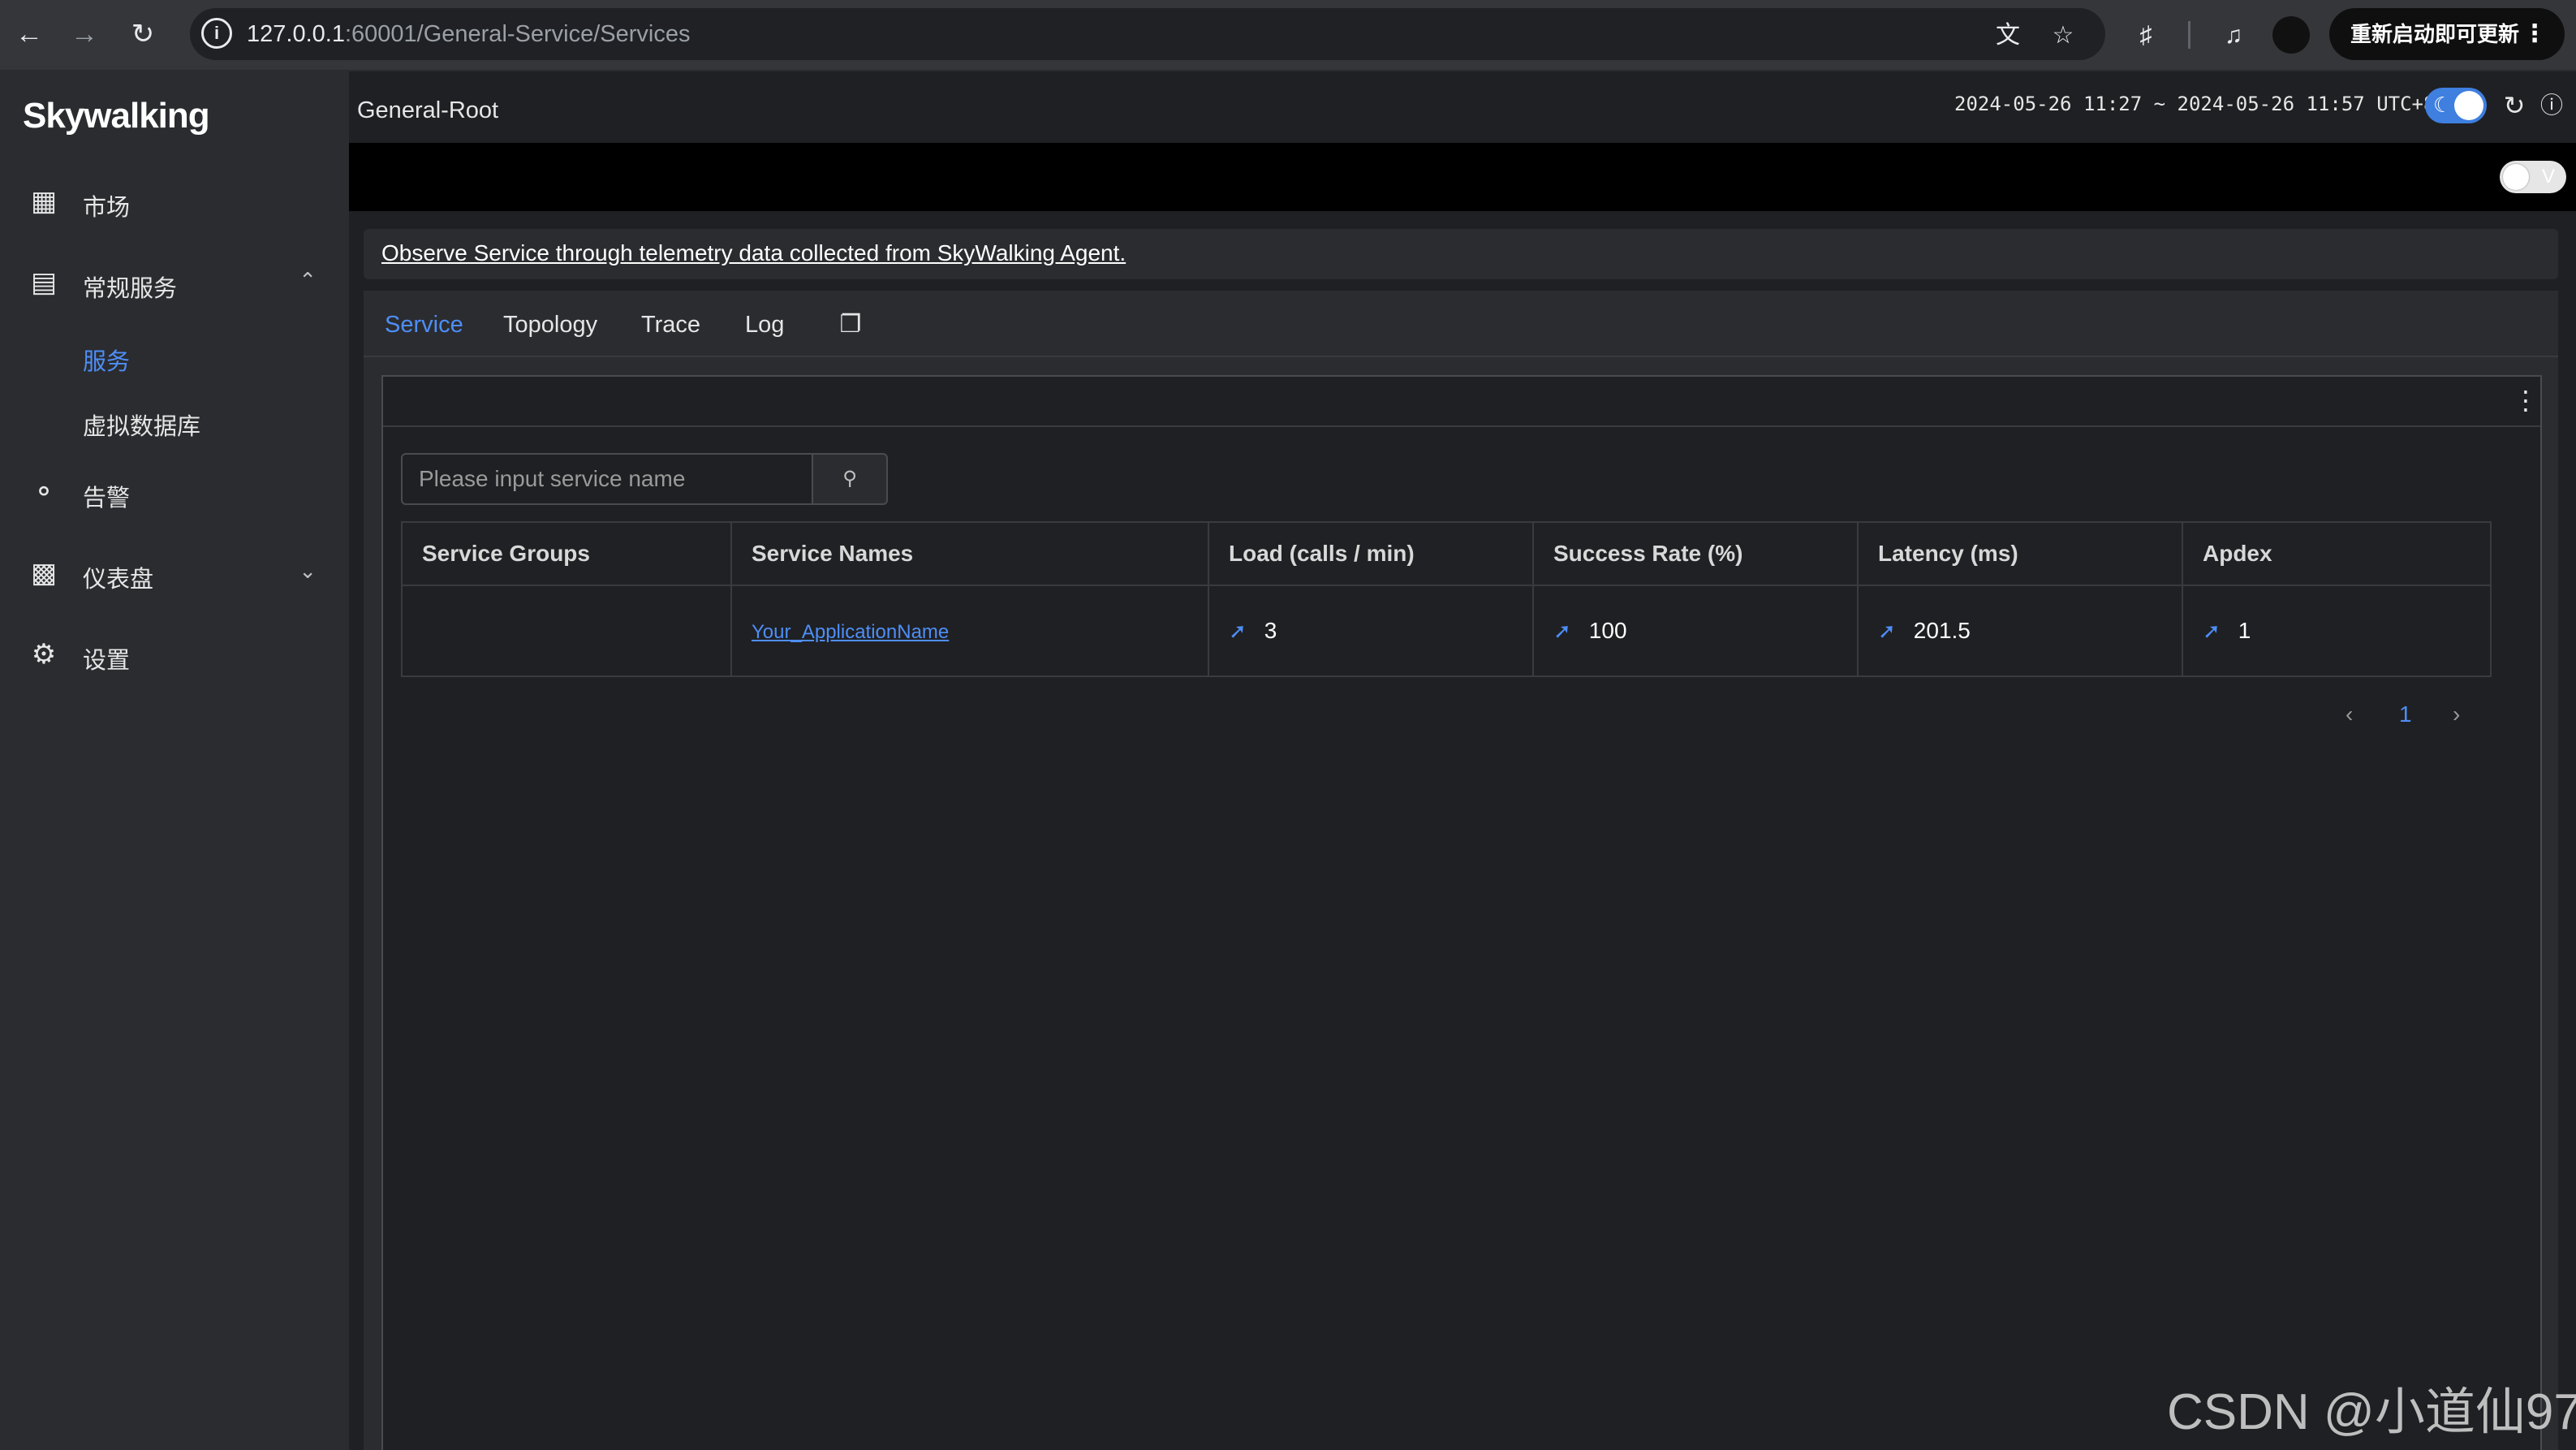 The width and height of the screenshot is (2576, 1450). What do you see at coordinates (175, 654) in the screenshot?
I see `sidebar-item-settings: ⚙ 设置` at bounding box center [175, 654].